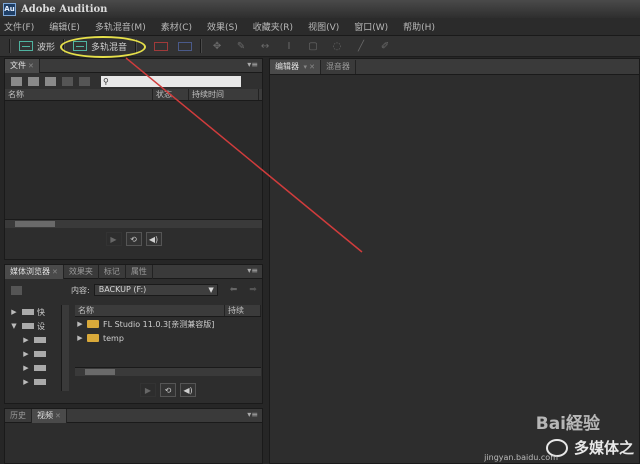  I want to click on move-tool-icon: ✥, so click(217, 46).